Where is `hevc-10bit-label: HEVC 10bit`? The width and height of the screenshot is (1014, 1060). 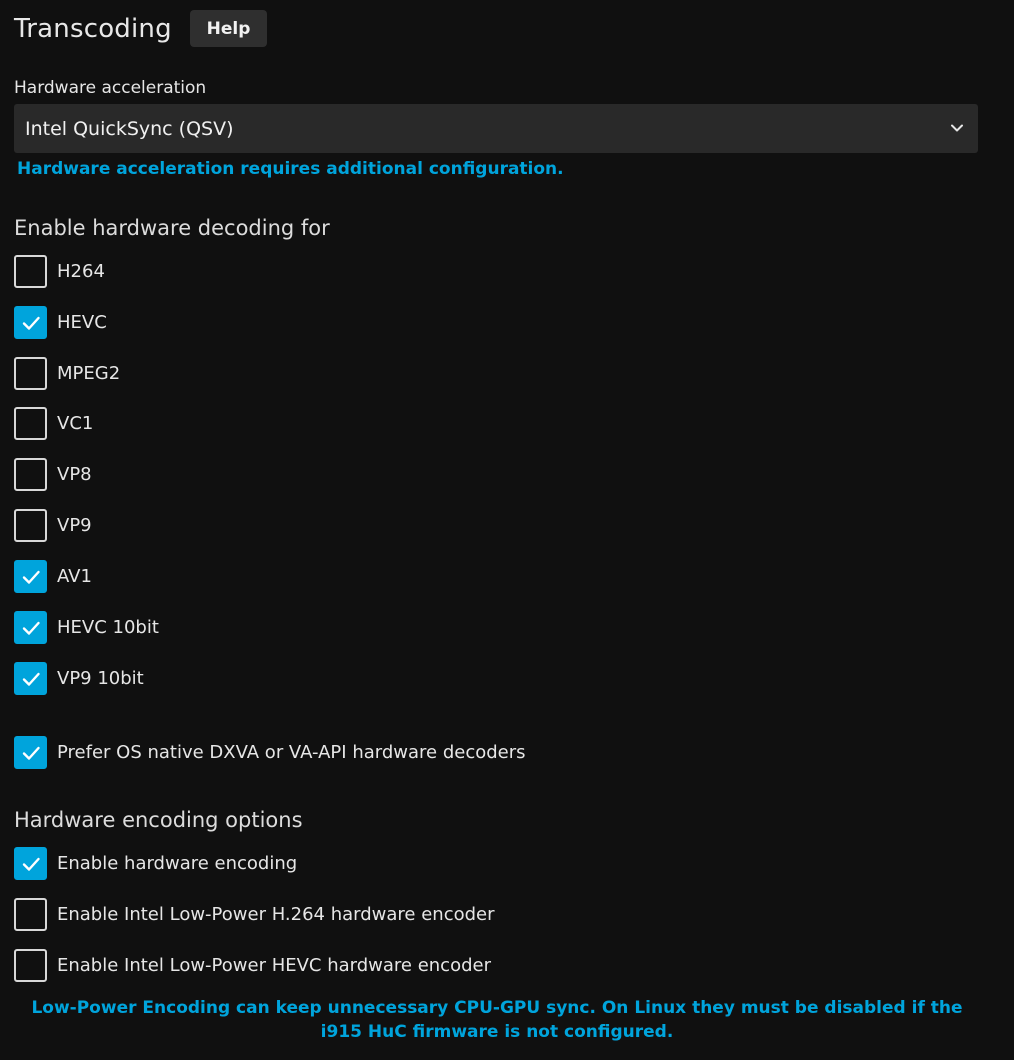
hevc-10bit-label: HEVC 10bit is located at coordinates (108, 627).